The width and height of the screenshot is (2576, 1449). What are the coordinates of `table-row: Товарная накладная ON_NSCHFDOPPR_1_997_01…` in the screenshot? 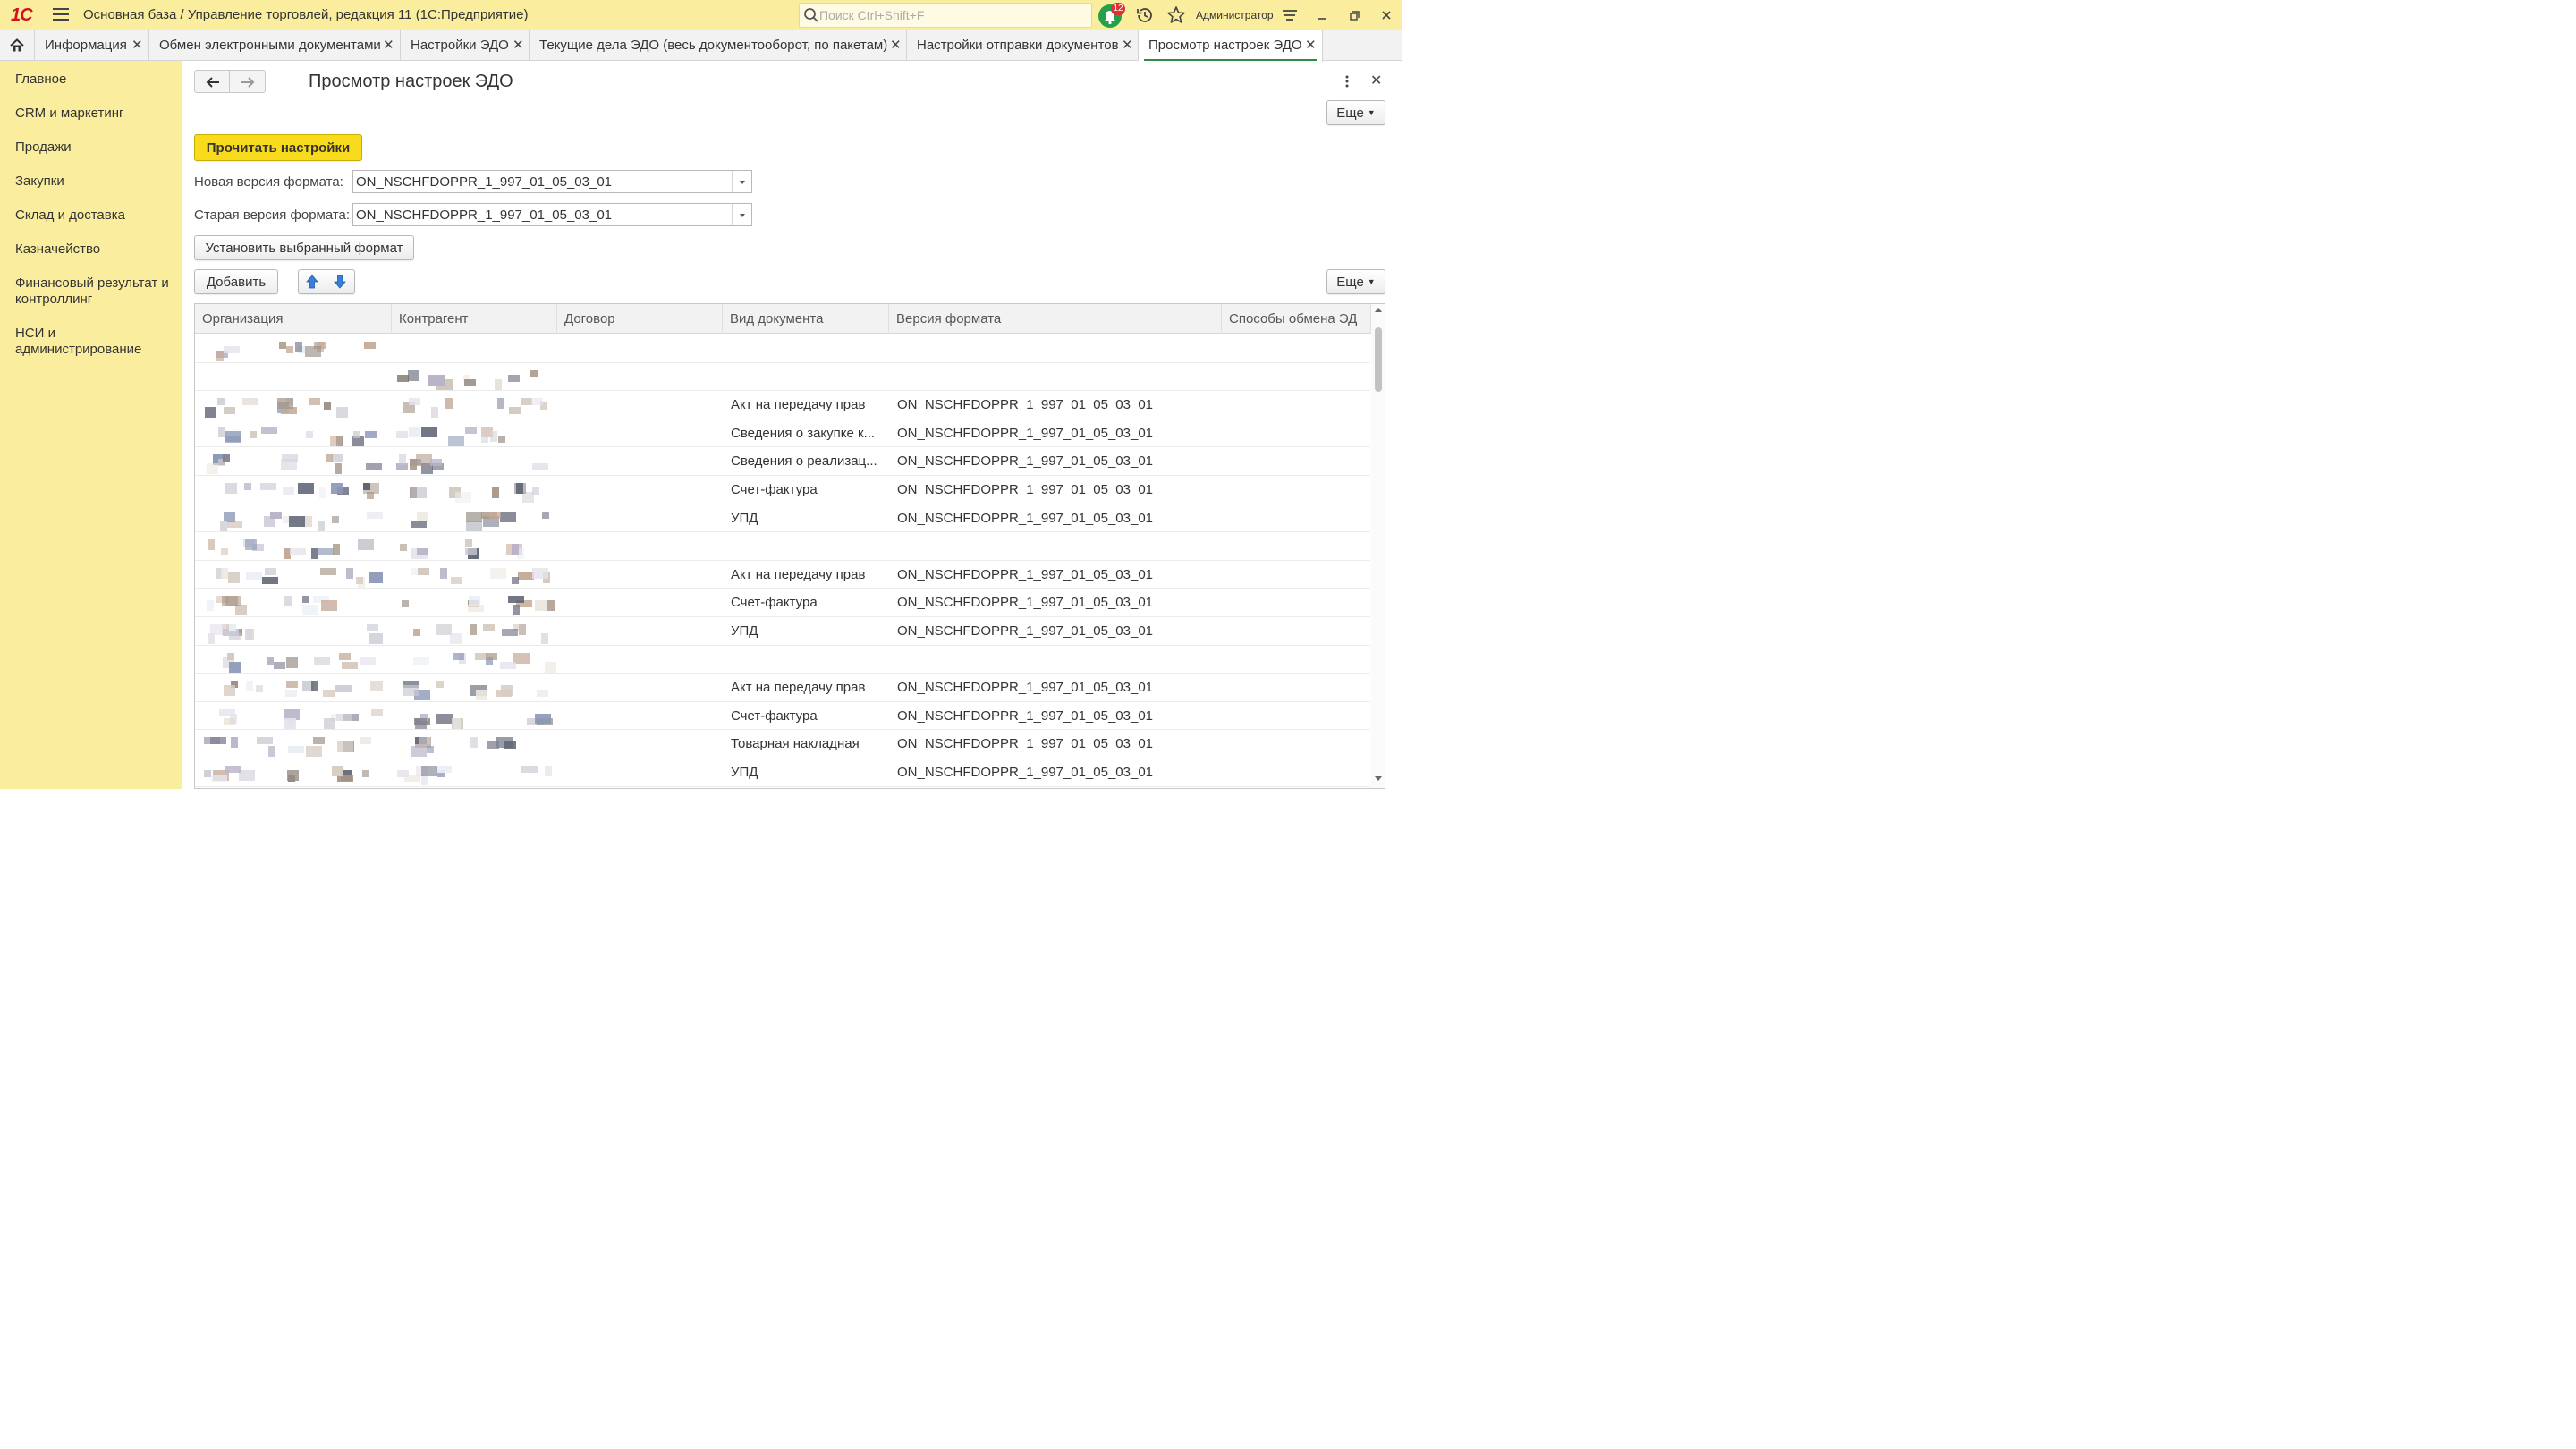 It's located at (782, 744).